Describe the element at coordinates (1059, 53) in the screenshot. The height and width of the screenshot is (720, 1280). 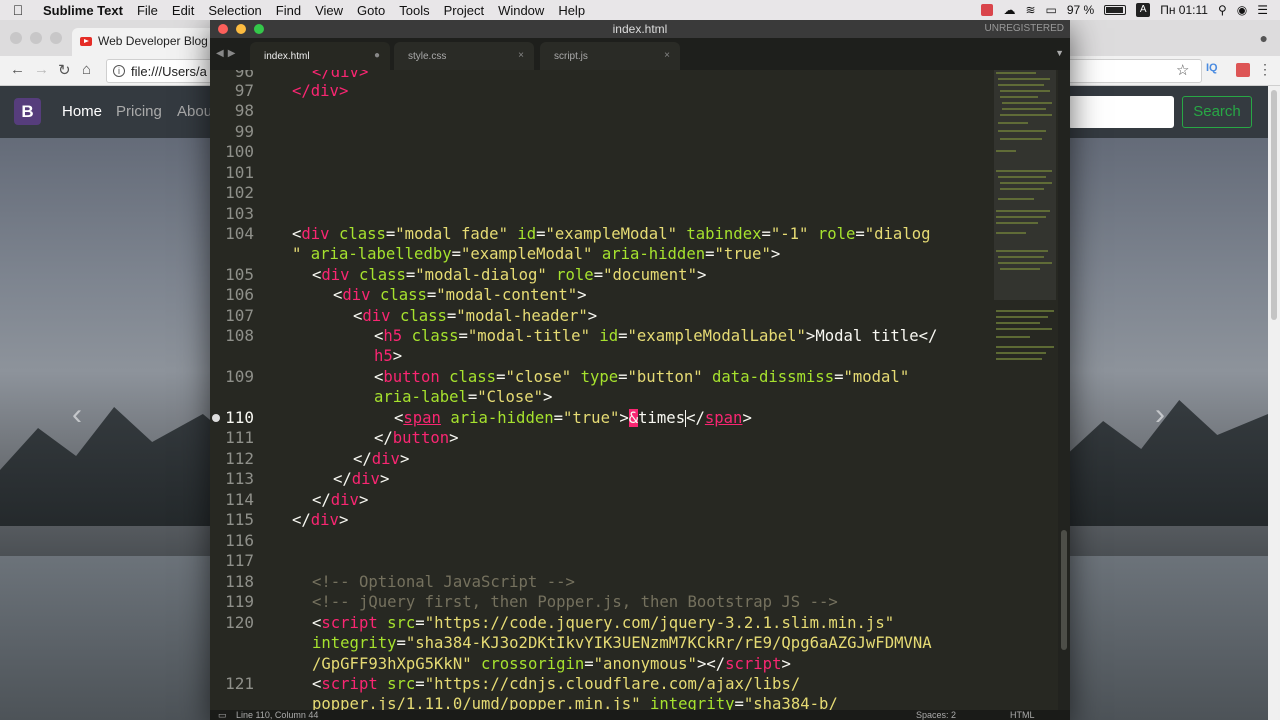
I see `tab-overflow-icon: ▼` at that location.